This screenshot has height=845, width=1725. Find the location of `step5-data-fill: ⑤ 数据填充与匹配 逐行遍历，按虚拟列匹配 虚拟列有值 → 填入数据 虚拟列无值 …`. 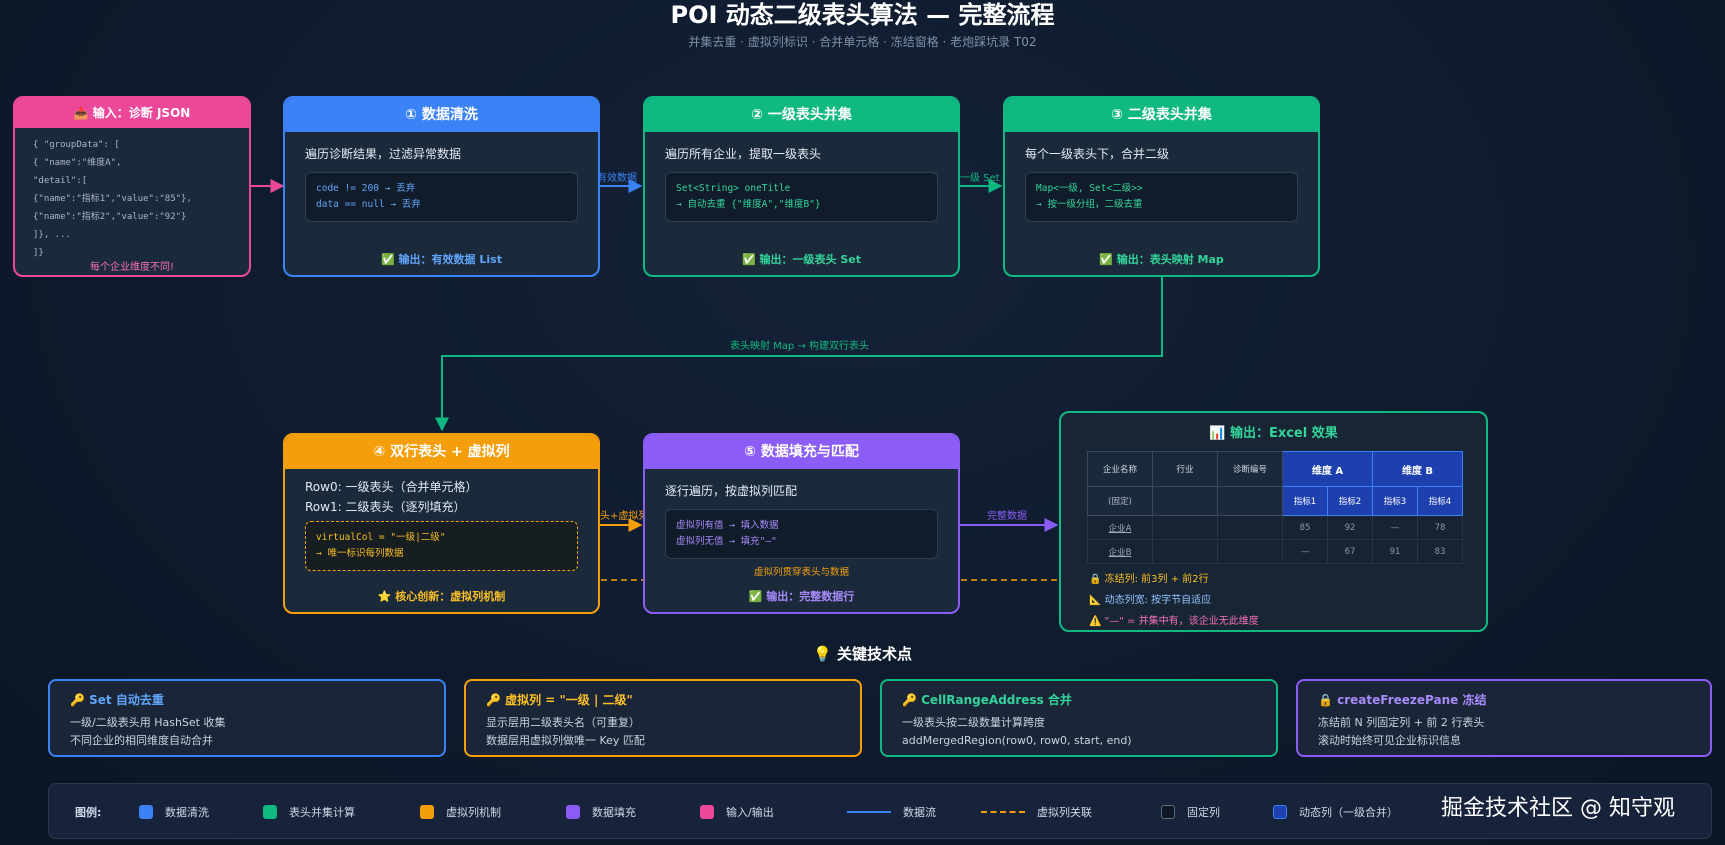

step5-data-fill: ⑤ 数据填充与匹配 逐行遍历，按虚拟列匹配 虚拟列有值 → 填入数据 虚拟列无值 … is located at coordinates (801, 523).